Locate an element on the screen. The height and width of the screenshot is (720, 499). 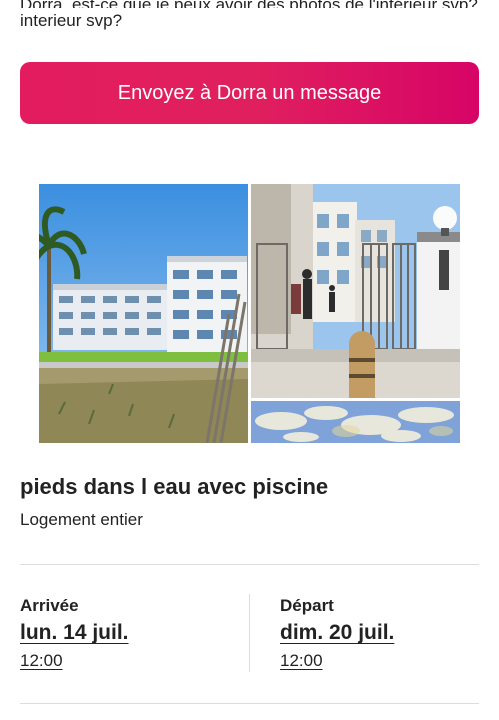
checkout-section: Départ dim. 20 juil. 12:00 is located at coordinates (337, 633).